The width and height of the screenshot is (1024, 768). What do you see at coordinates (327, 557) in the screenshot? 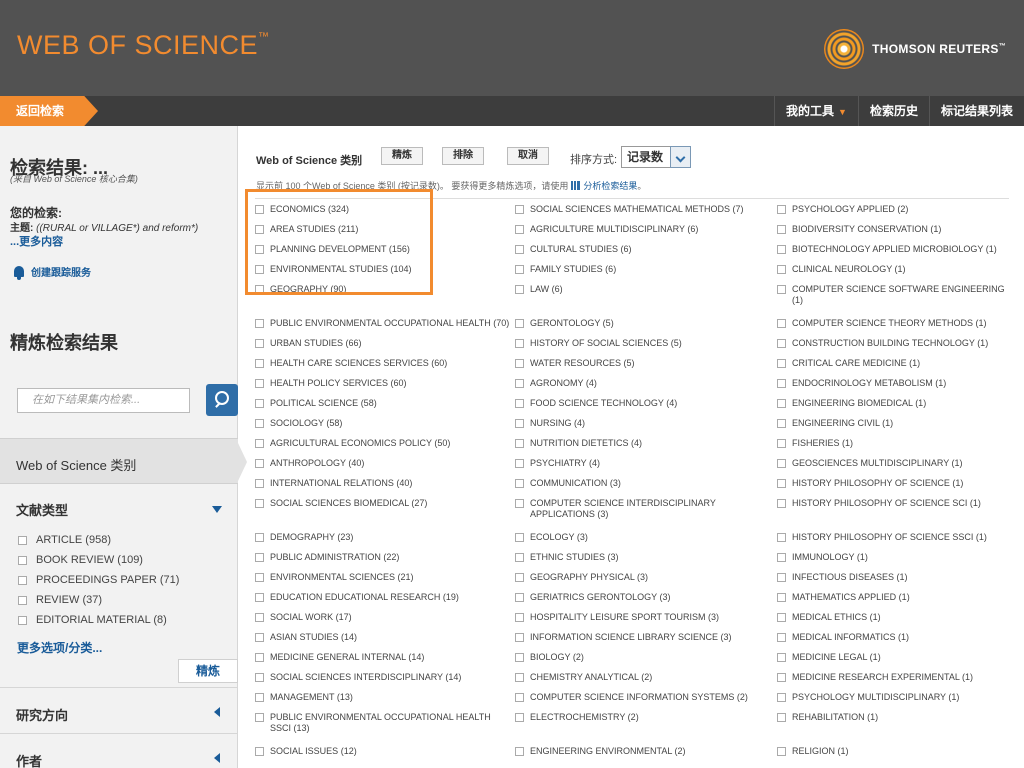
I see `category-item: PUBLIC ADMINISTRATION (22)` at bounding box center [327, 557].